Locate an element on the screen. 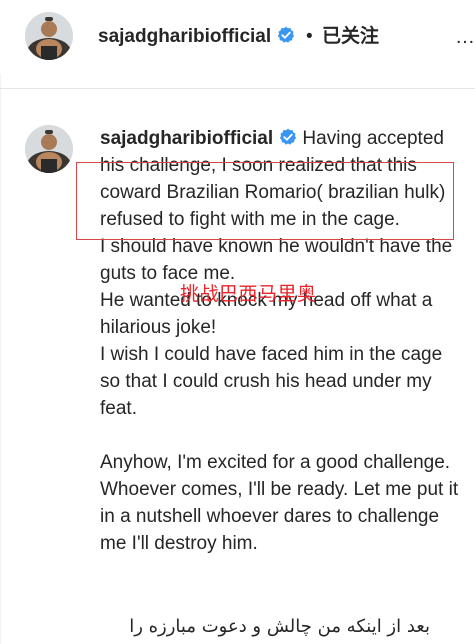  annotation-label: 挑战巴西马里奥 is located at coordinates (248, 294).